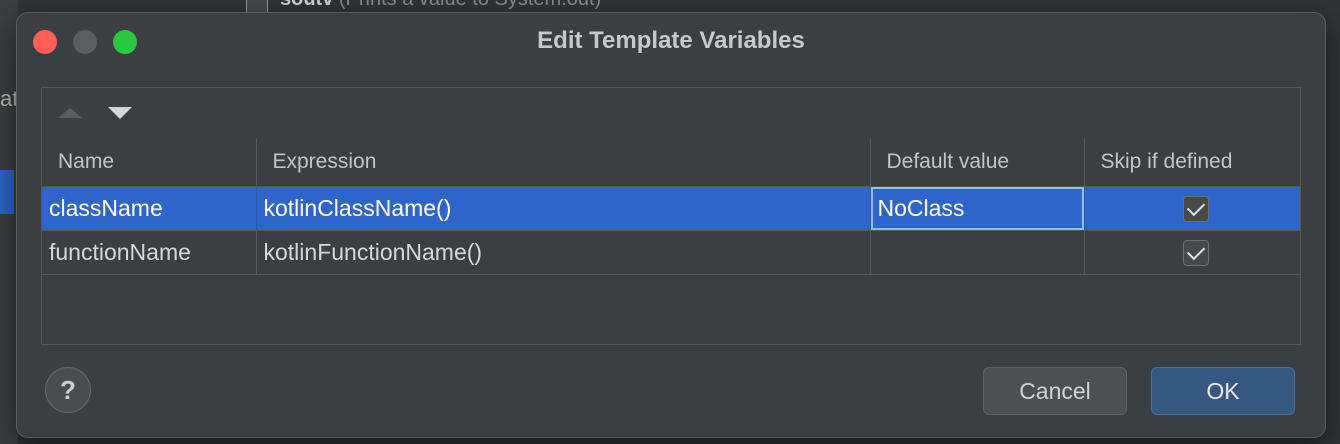 This screenshot has width=1340, height=444. Describe the element at coordinates (68, 390) in the screenshot. I see `help-button: ?` at that location.